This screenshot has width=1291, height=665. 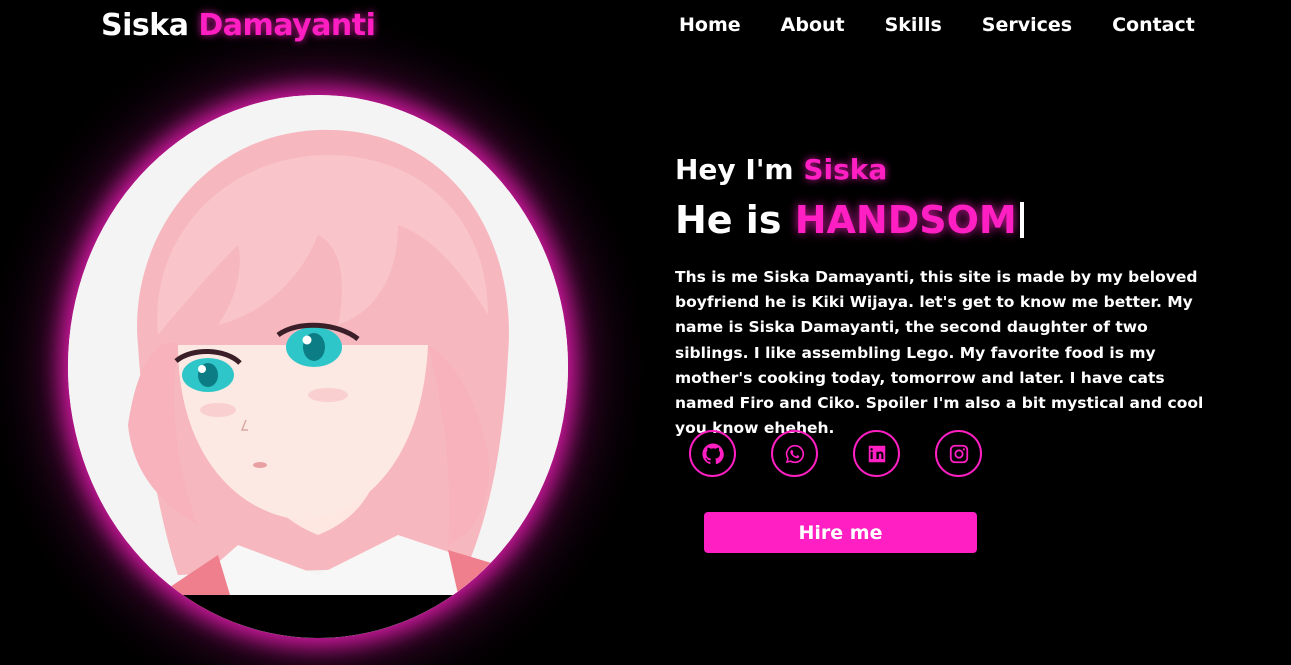 I want to click on instagram-link, so click(x=958, y=453).